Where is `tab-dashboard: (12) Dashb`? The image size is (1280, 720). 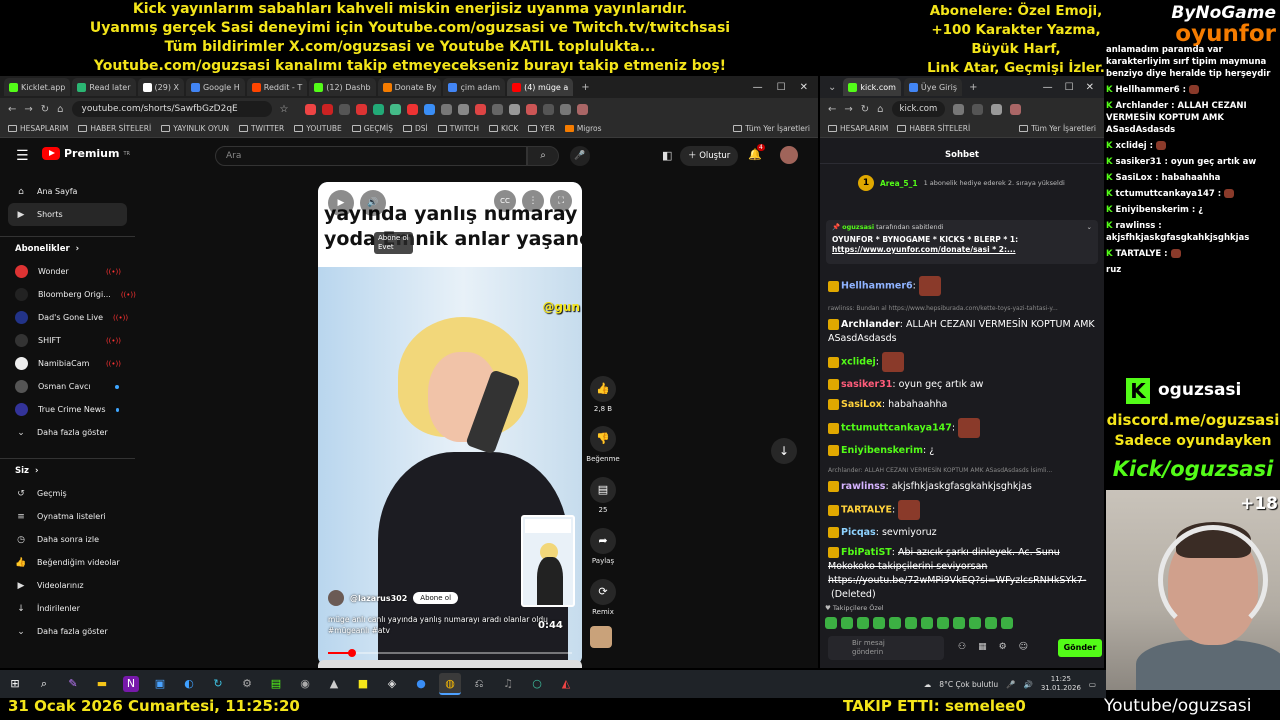
tab-dashboard: (12) Dashb is located at coordinates (342, 87).